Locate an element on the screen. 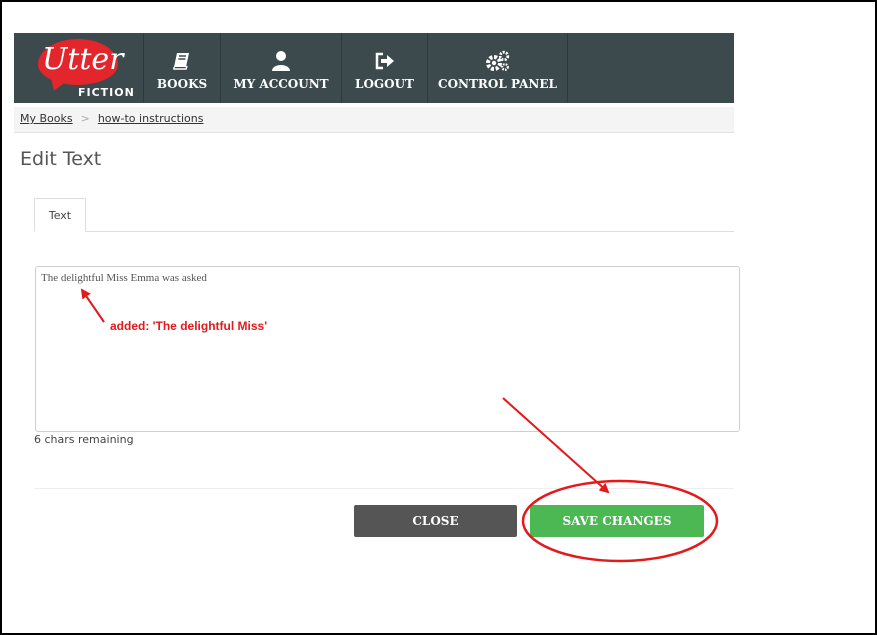 Image resolution: width=877 pixels, height=635 pixels. utter-fiction-logo: Utter FICTION is located at coordinates (79, 68).